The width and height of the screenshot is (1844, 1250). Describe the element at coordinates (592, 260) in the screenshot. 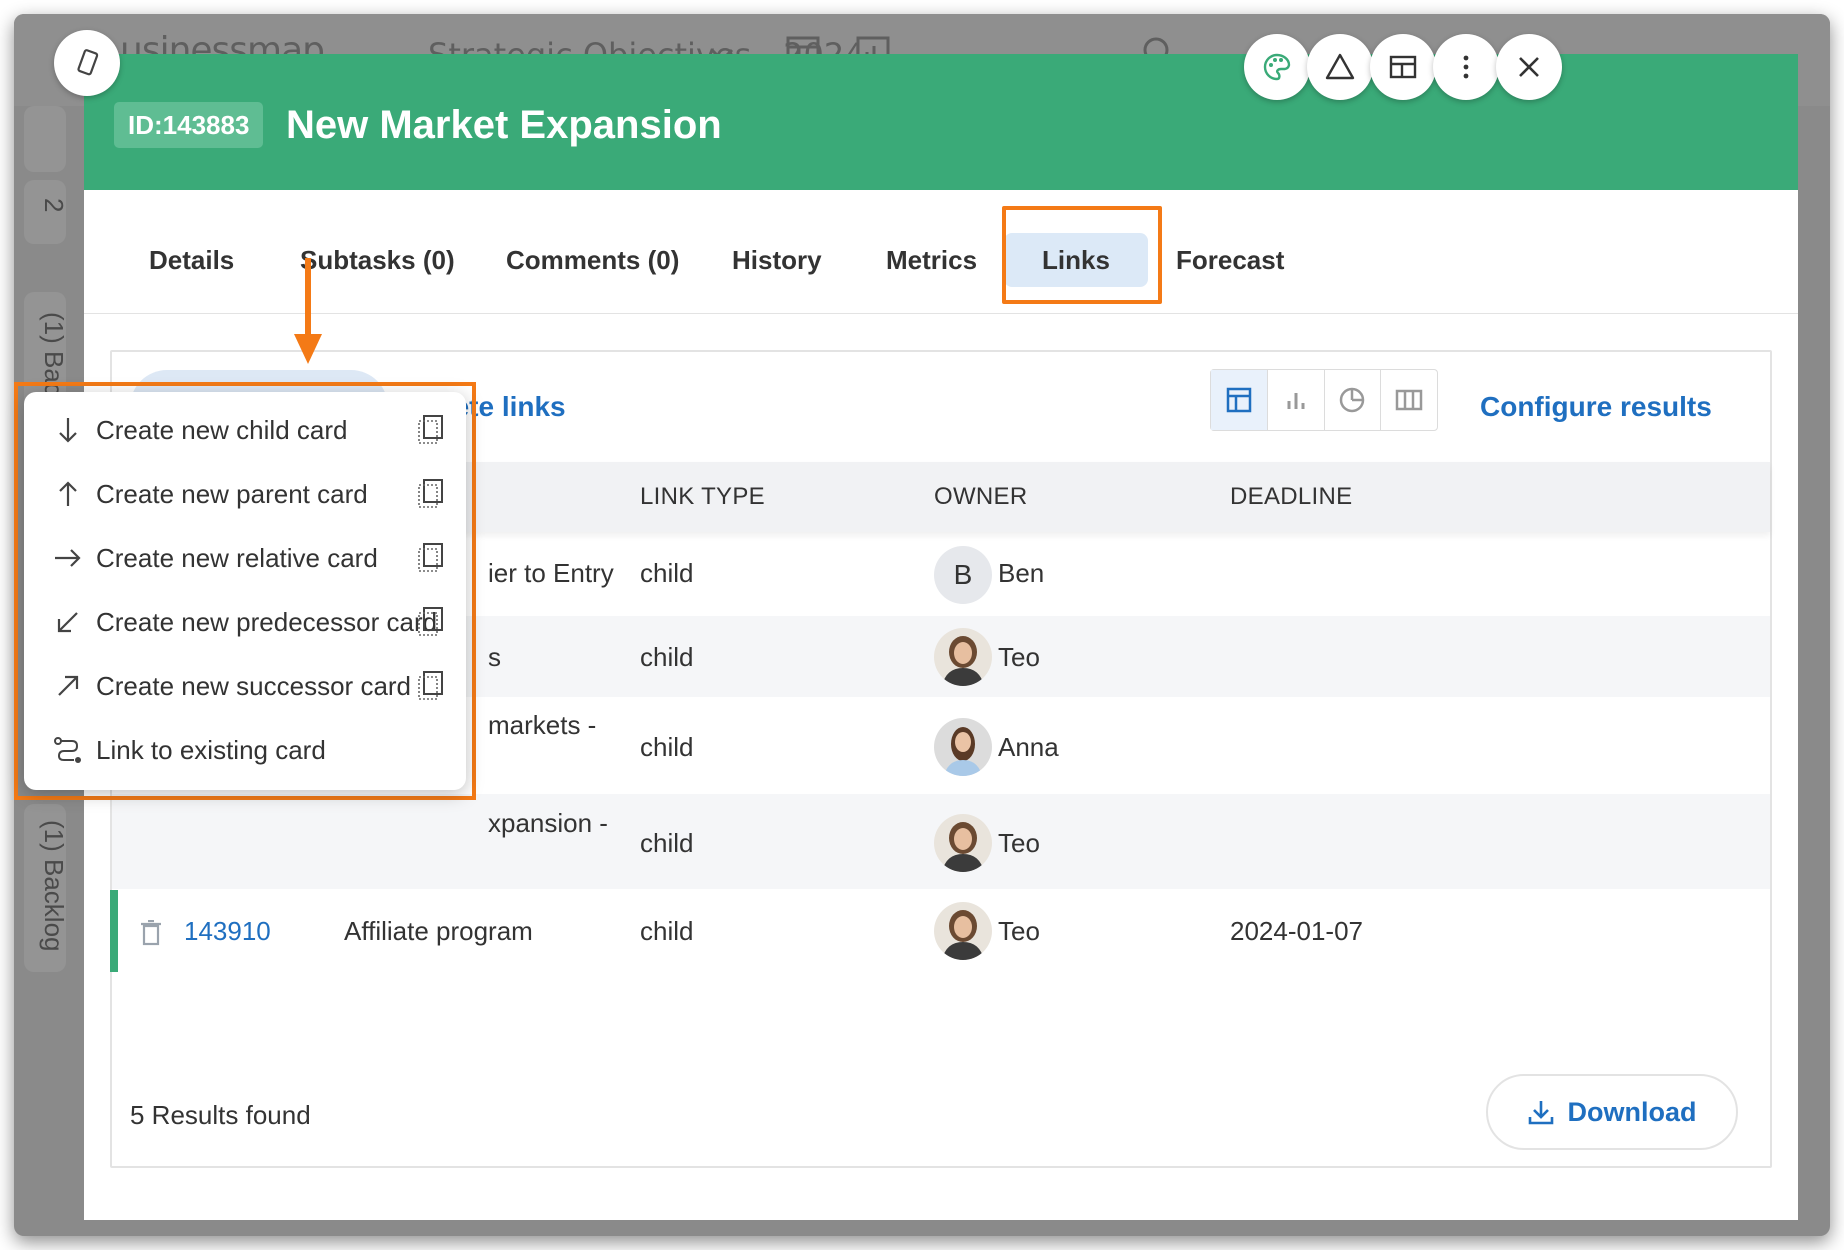

I see `tab-comments: Comments (0)` at that location.